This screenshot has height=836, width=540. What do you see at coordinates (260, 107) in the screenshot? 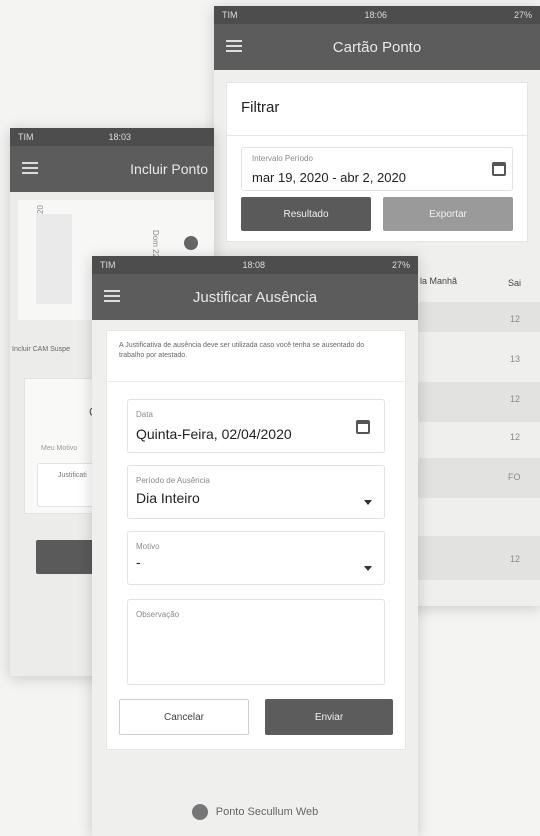
I see `filter-heading: Filtrar` at bounding box center [260, 107].